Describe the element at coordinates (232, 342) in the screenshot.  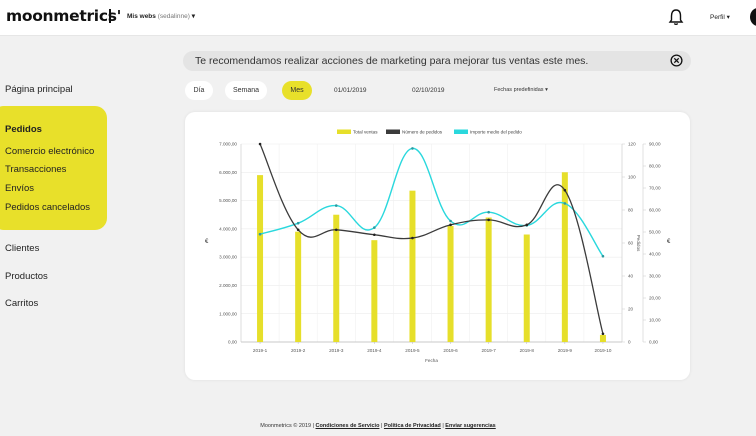
I see `y-tick-label: 0,00` at that location.